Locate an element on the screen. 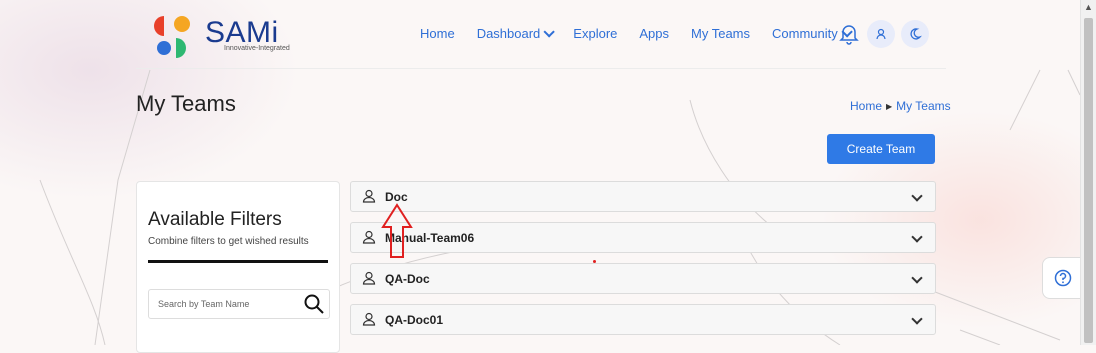  nav-explore: Explore is located at coordinates (595, 33).